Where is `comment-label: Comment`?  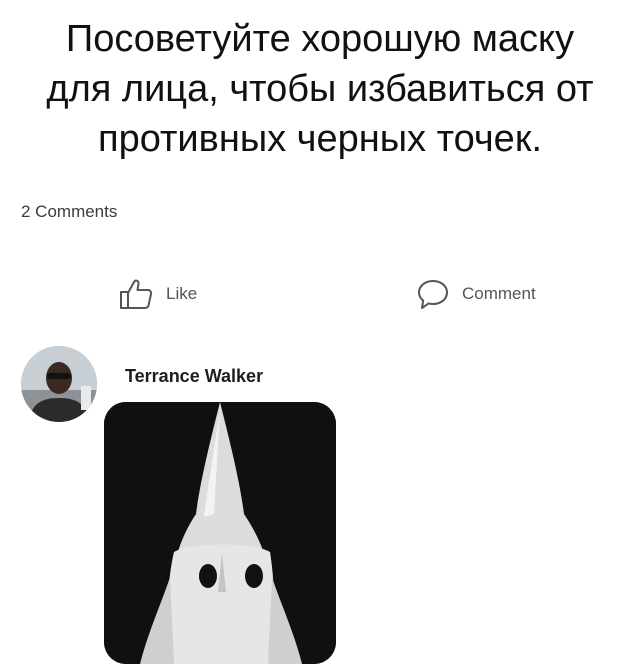 comment-label: Comment is located at coordinates (499, 293).